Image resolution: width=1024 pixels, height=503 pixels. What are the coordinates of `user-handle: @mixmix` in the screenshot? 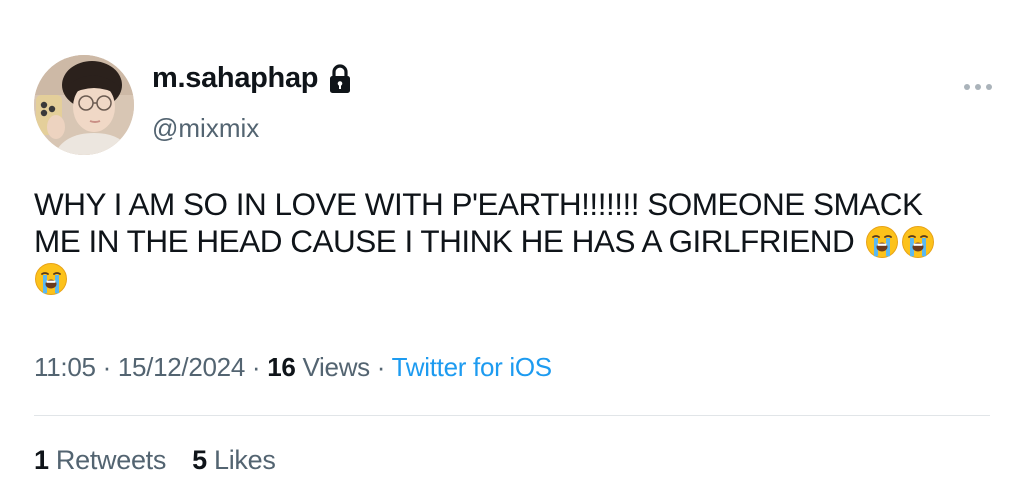 It's located at (205, 128).